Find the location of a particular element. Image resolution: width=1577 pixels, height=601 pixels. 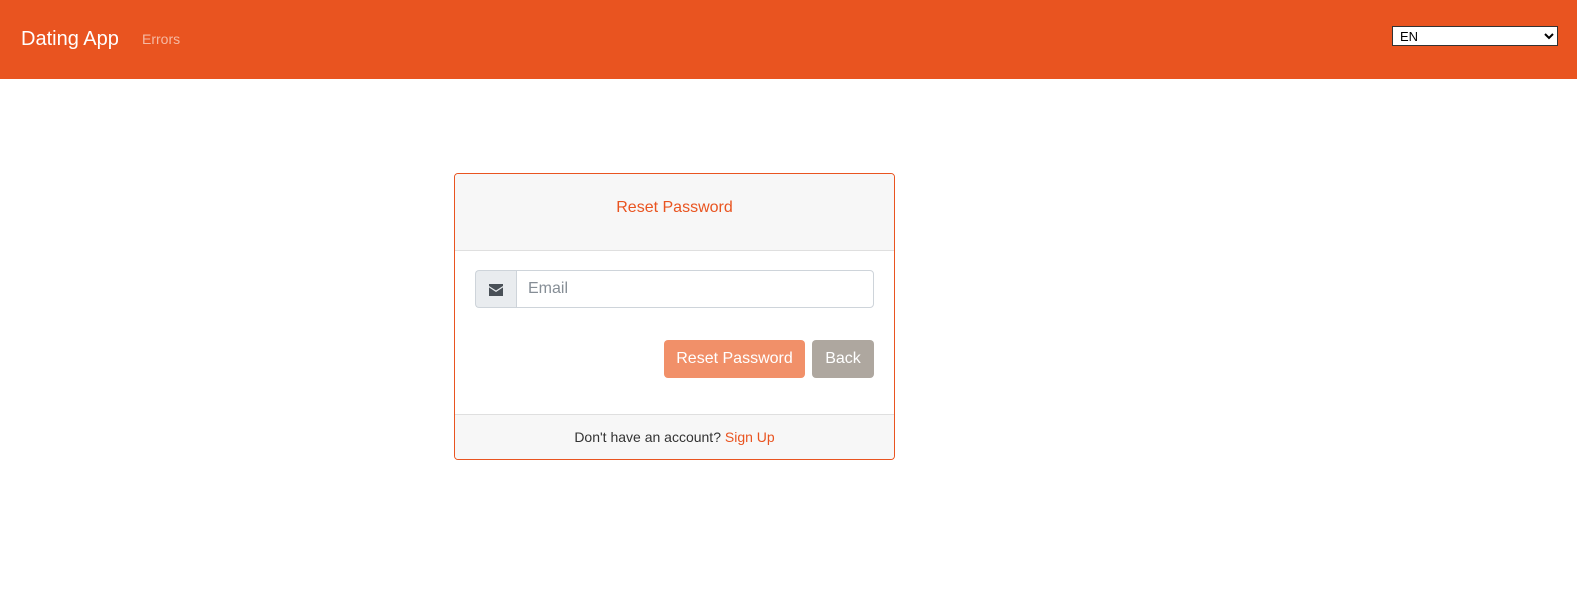

signup-prompt: Don't have an account? is located at coordinates (647, 437).